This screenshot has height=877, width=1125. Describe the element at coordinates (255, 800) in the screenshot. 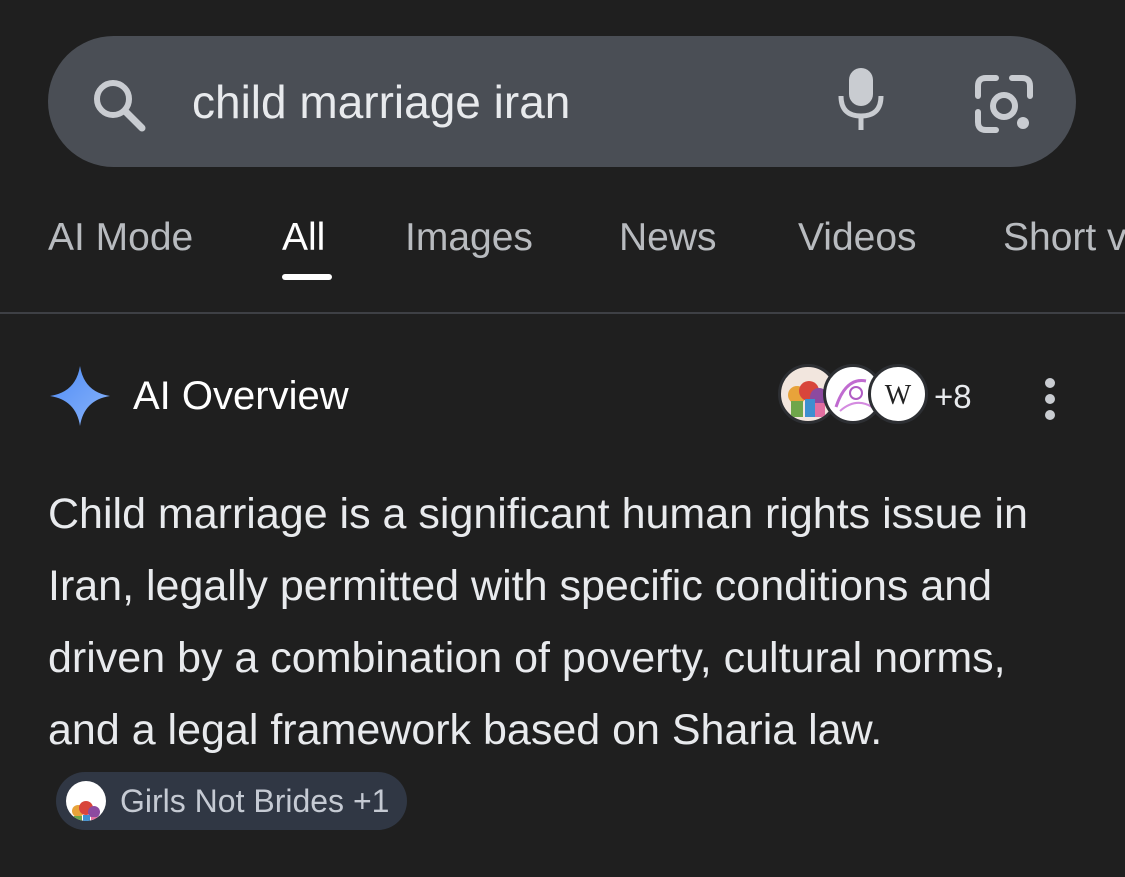

I see `citation-chip-label: Girls Not Brides +1` at that location.